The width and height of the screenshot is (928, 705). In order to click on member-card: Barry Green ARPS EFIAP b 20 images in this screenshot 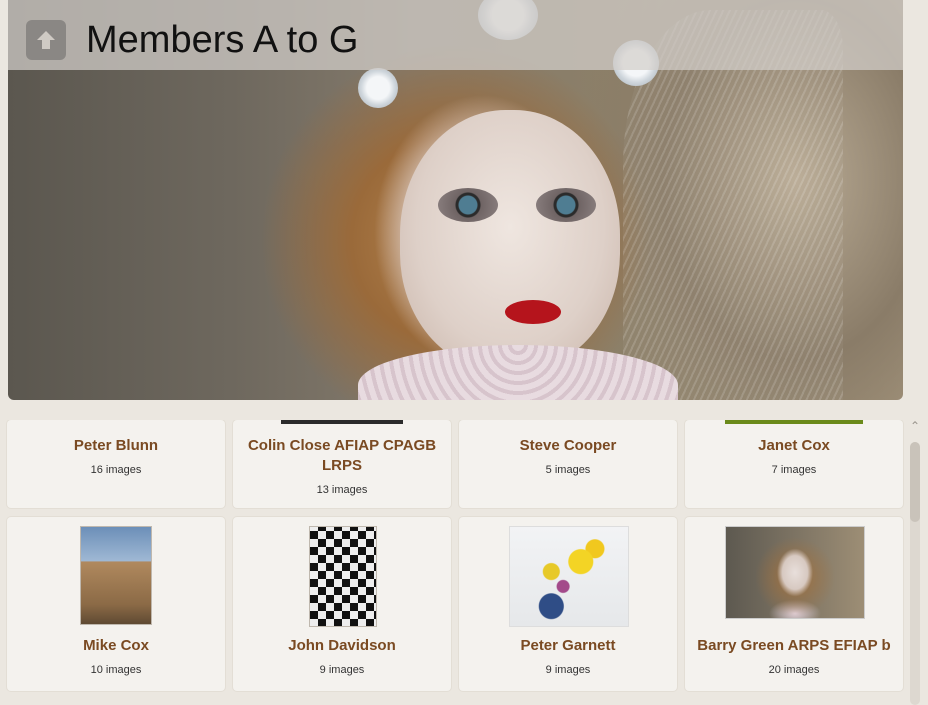, I will do `click(794, 604)`.